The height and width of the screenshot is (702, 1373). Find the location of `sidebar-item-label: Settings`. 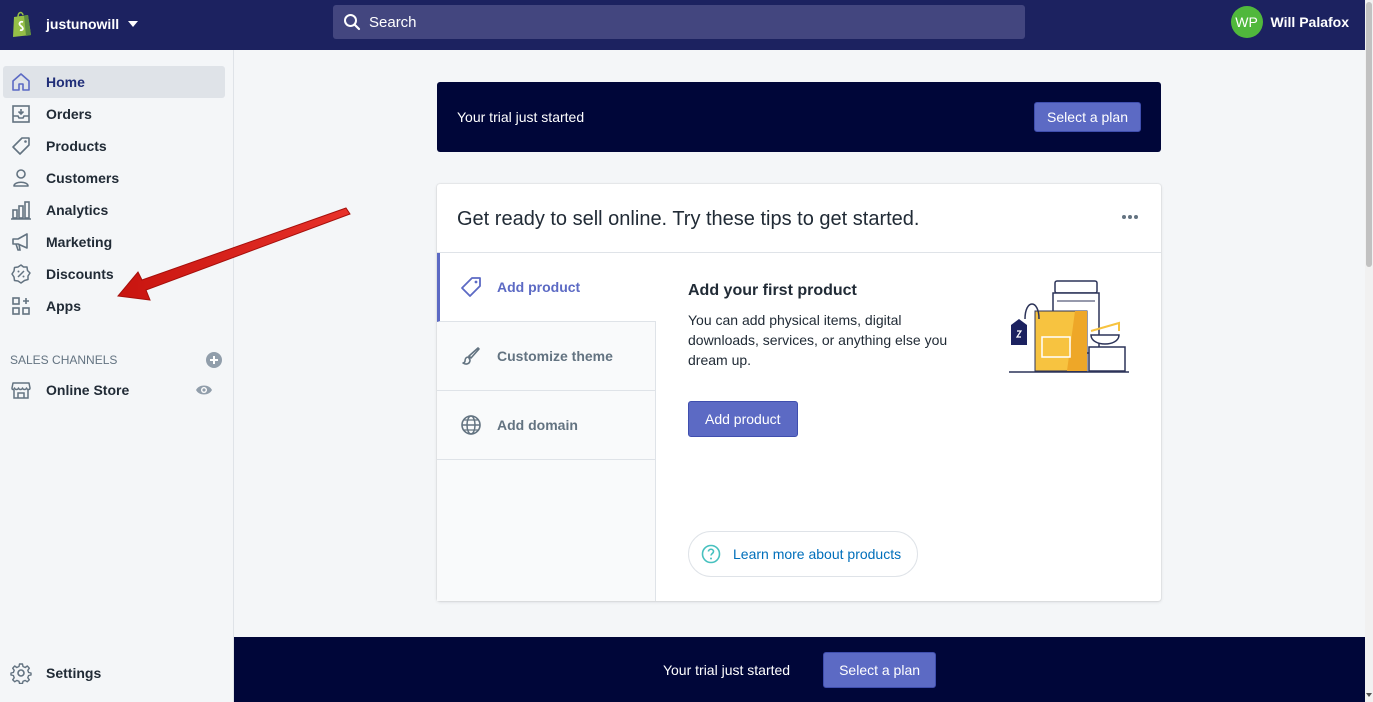

sidebar-item-label: Settings is located at coordinates (74, 673).